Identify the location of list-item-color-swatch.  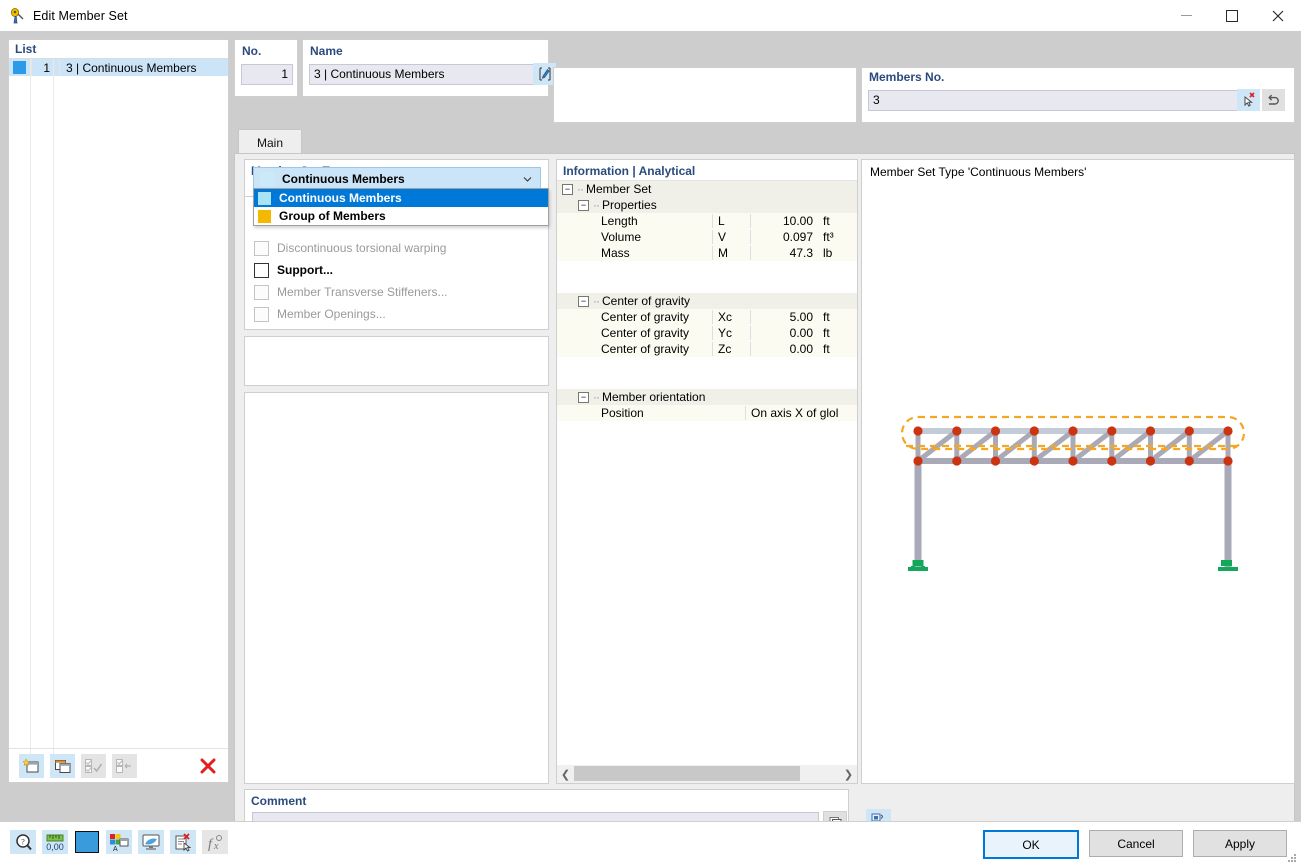
(19, 67).